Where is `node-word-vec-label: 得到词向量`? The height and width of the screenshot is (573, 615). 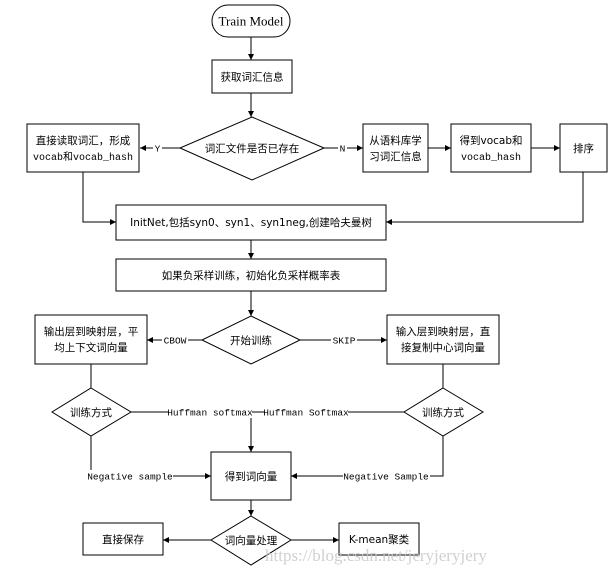 node-word-vec-label: 得到词向量 is located at coordinates (251, 476).